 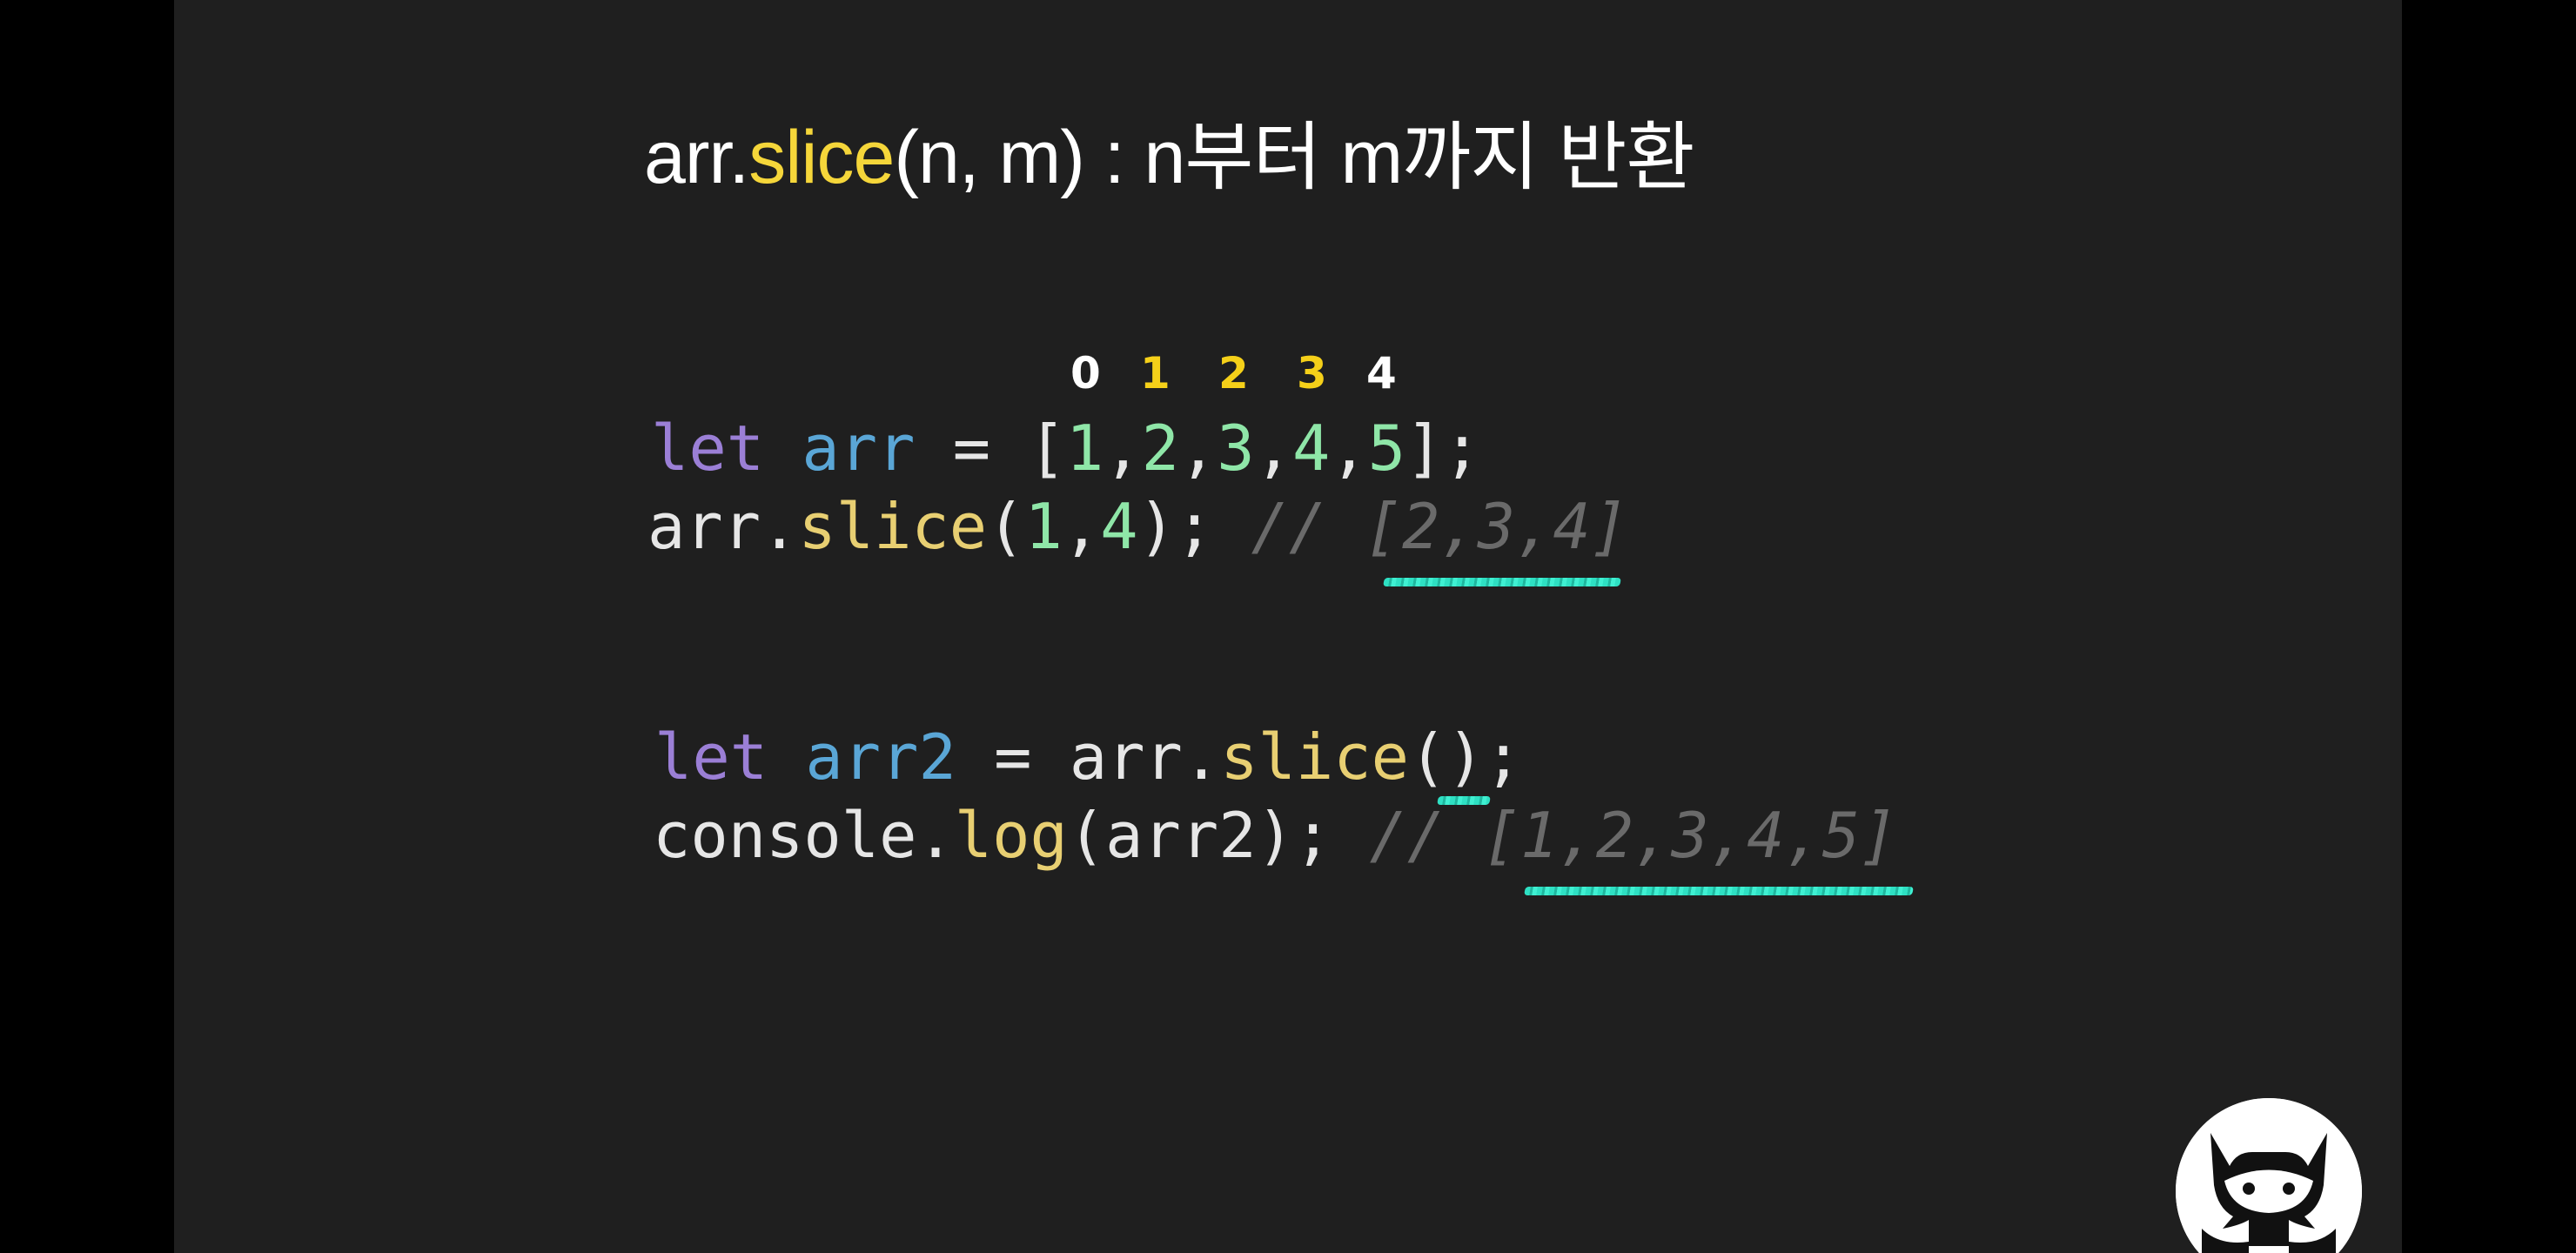 I want to click on devil-cat-icon, so click(x=2269, y=1175).